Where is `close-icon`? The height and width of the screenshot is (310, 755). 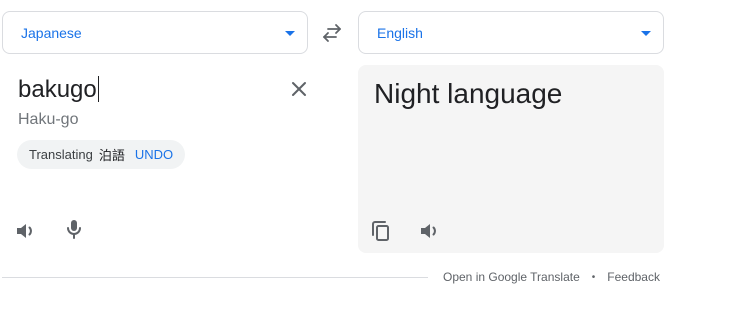 close-icon is located at coordinates (299, 89).